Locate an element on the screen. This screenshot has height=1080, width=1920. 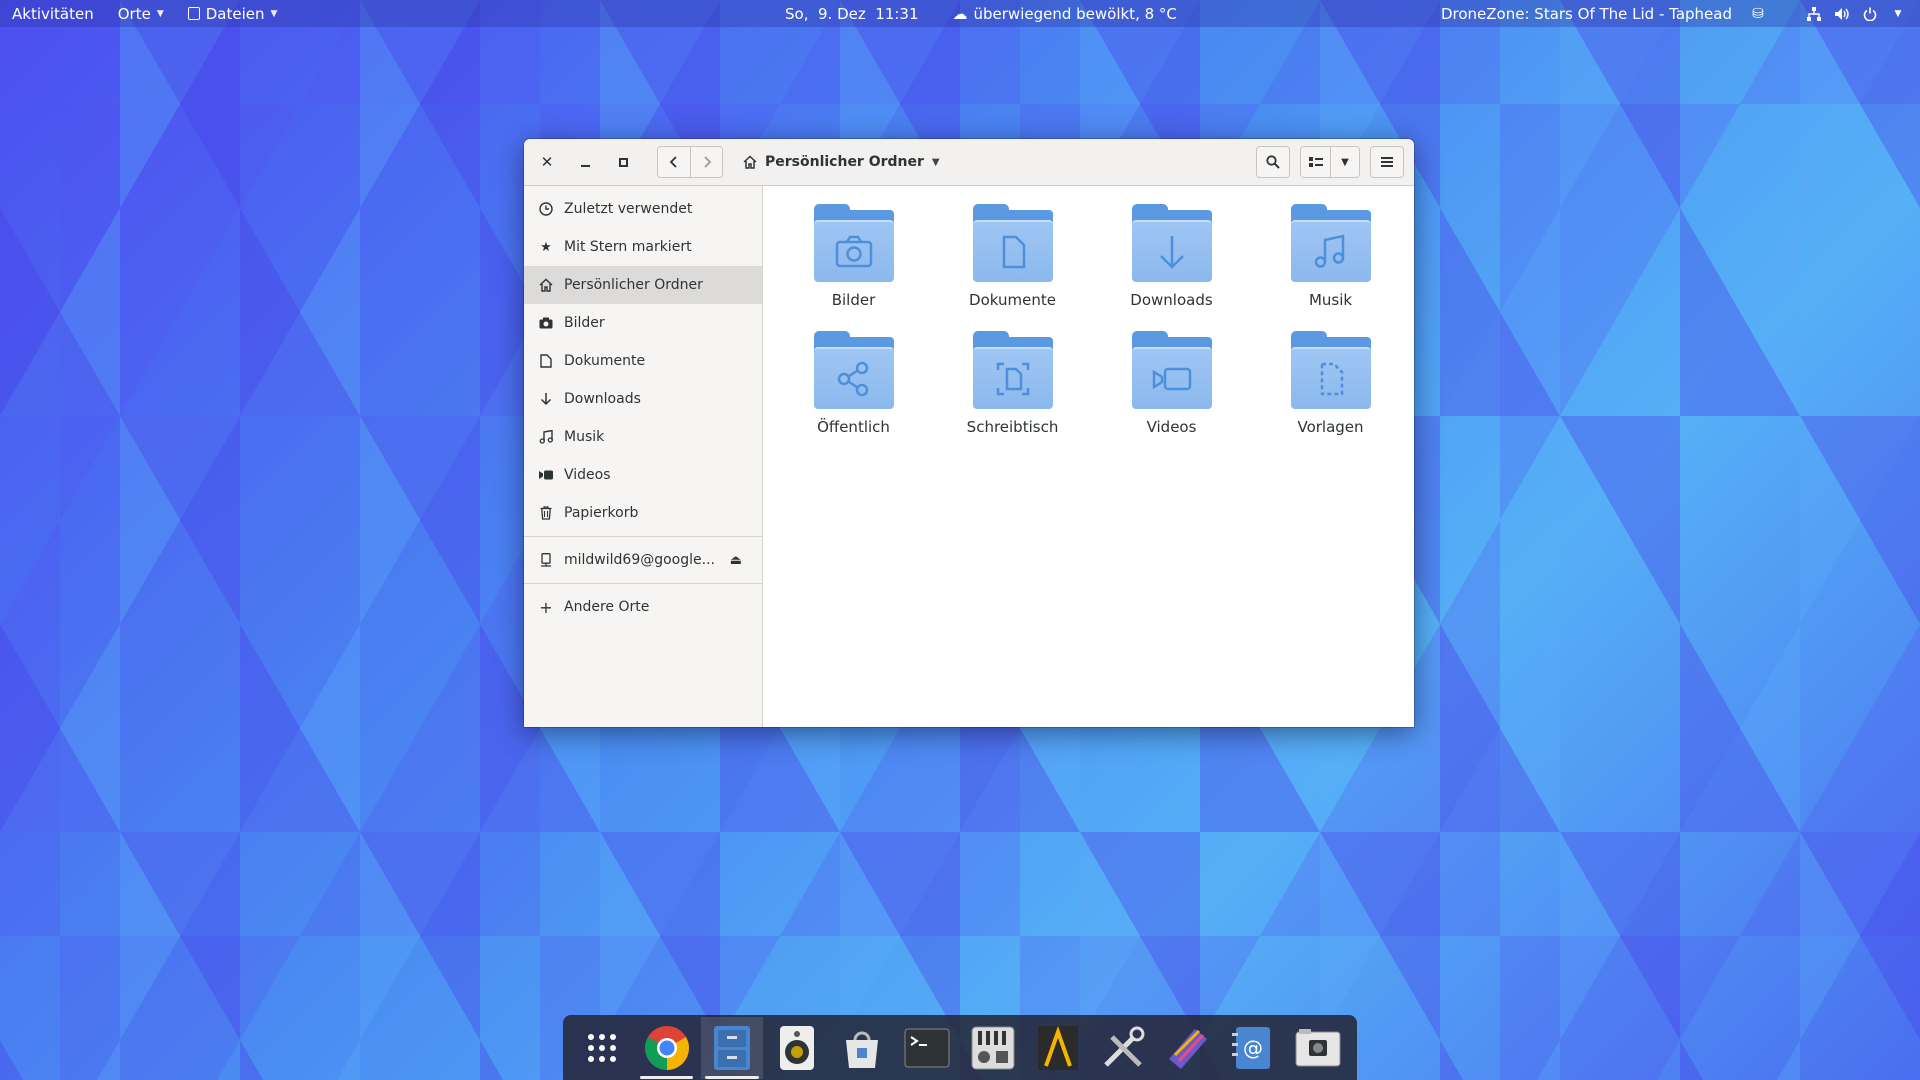
maximize-button is located at coordinates (623, 162).